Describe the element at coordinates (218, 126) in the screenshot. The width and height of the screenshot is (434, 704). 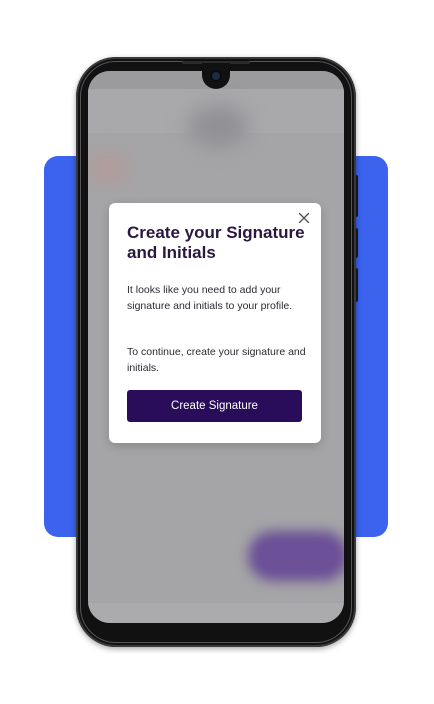
I see `blurred-header-content` at that location.